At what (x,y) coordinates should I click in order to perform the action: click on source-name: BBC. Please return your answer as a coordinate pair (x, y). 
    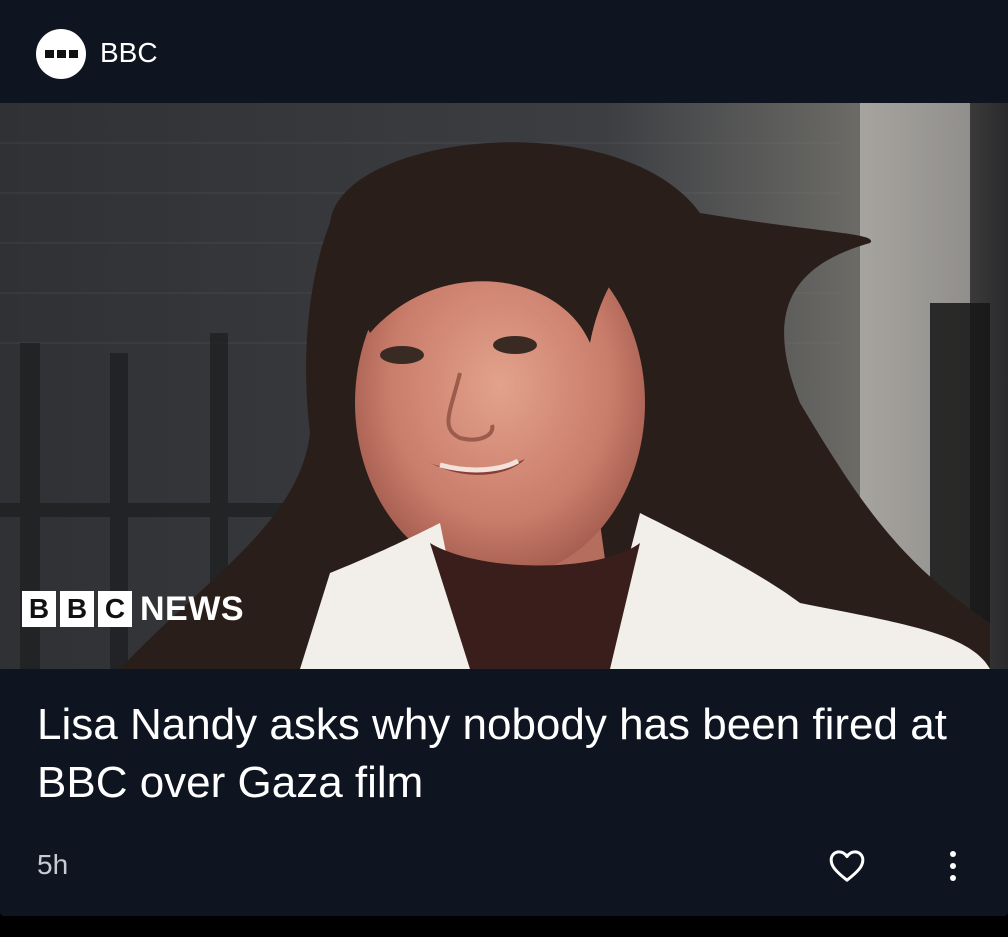
    Looking at the image, I should click on (129, 52).